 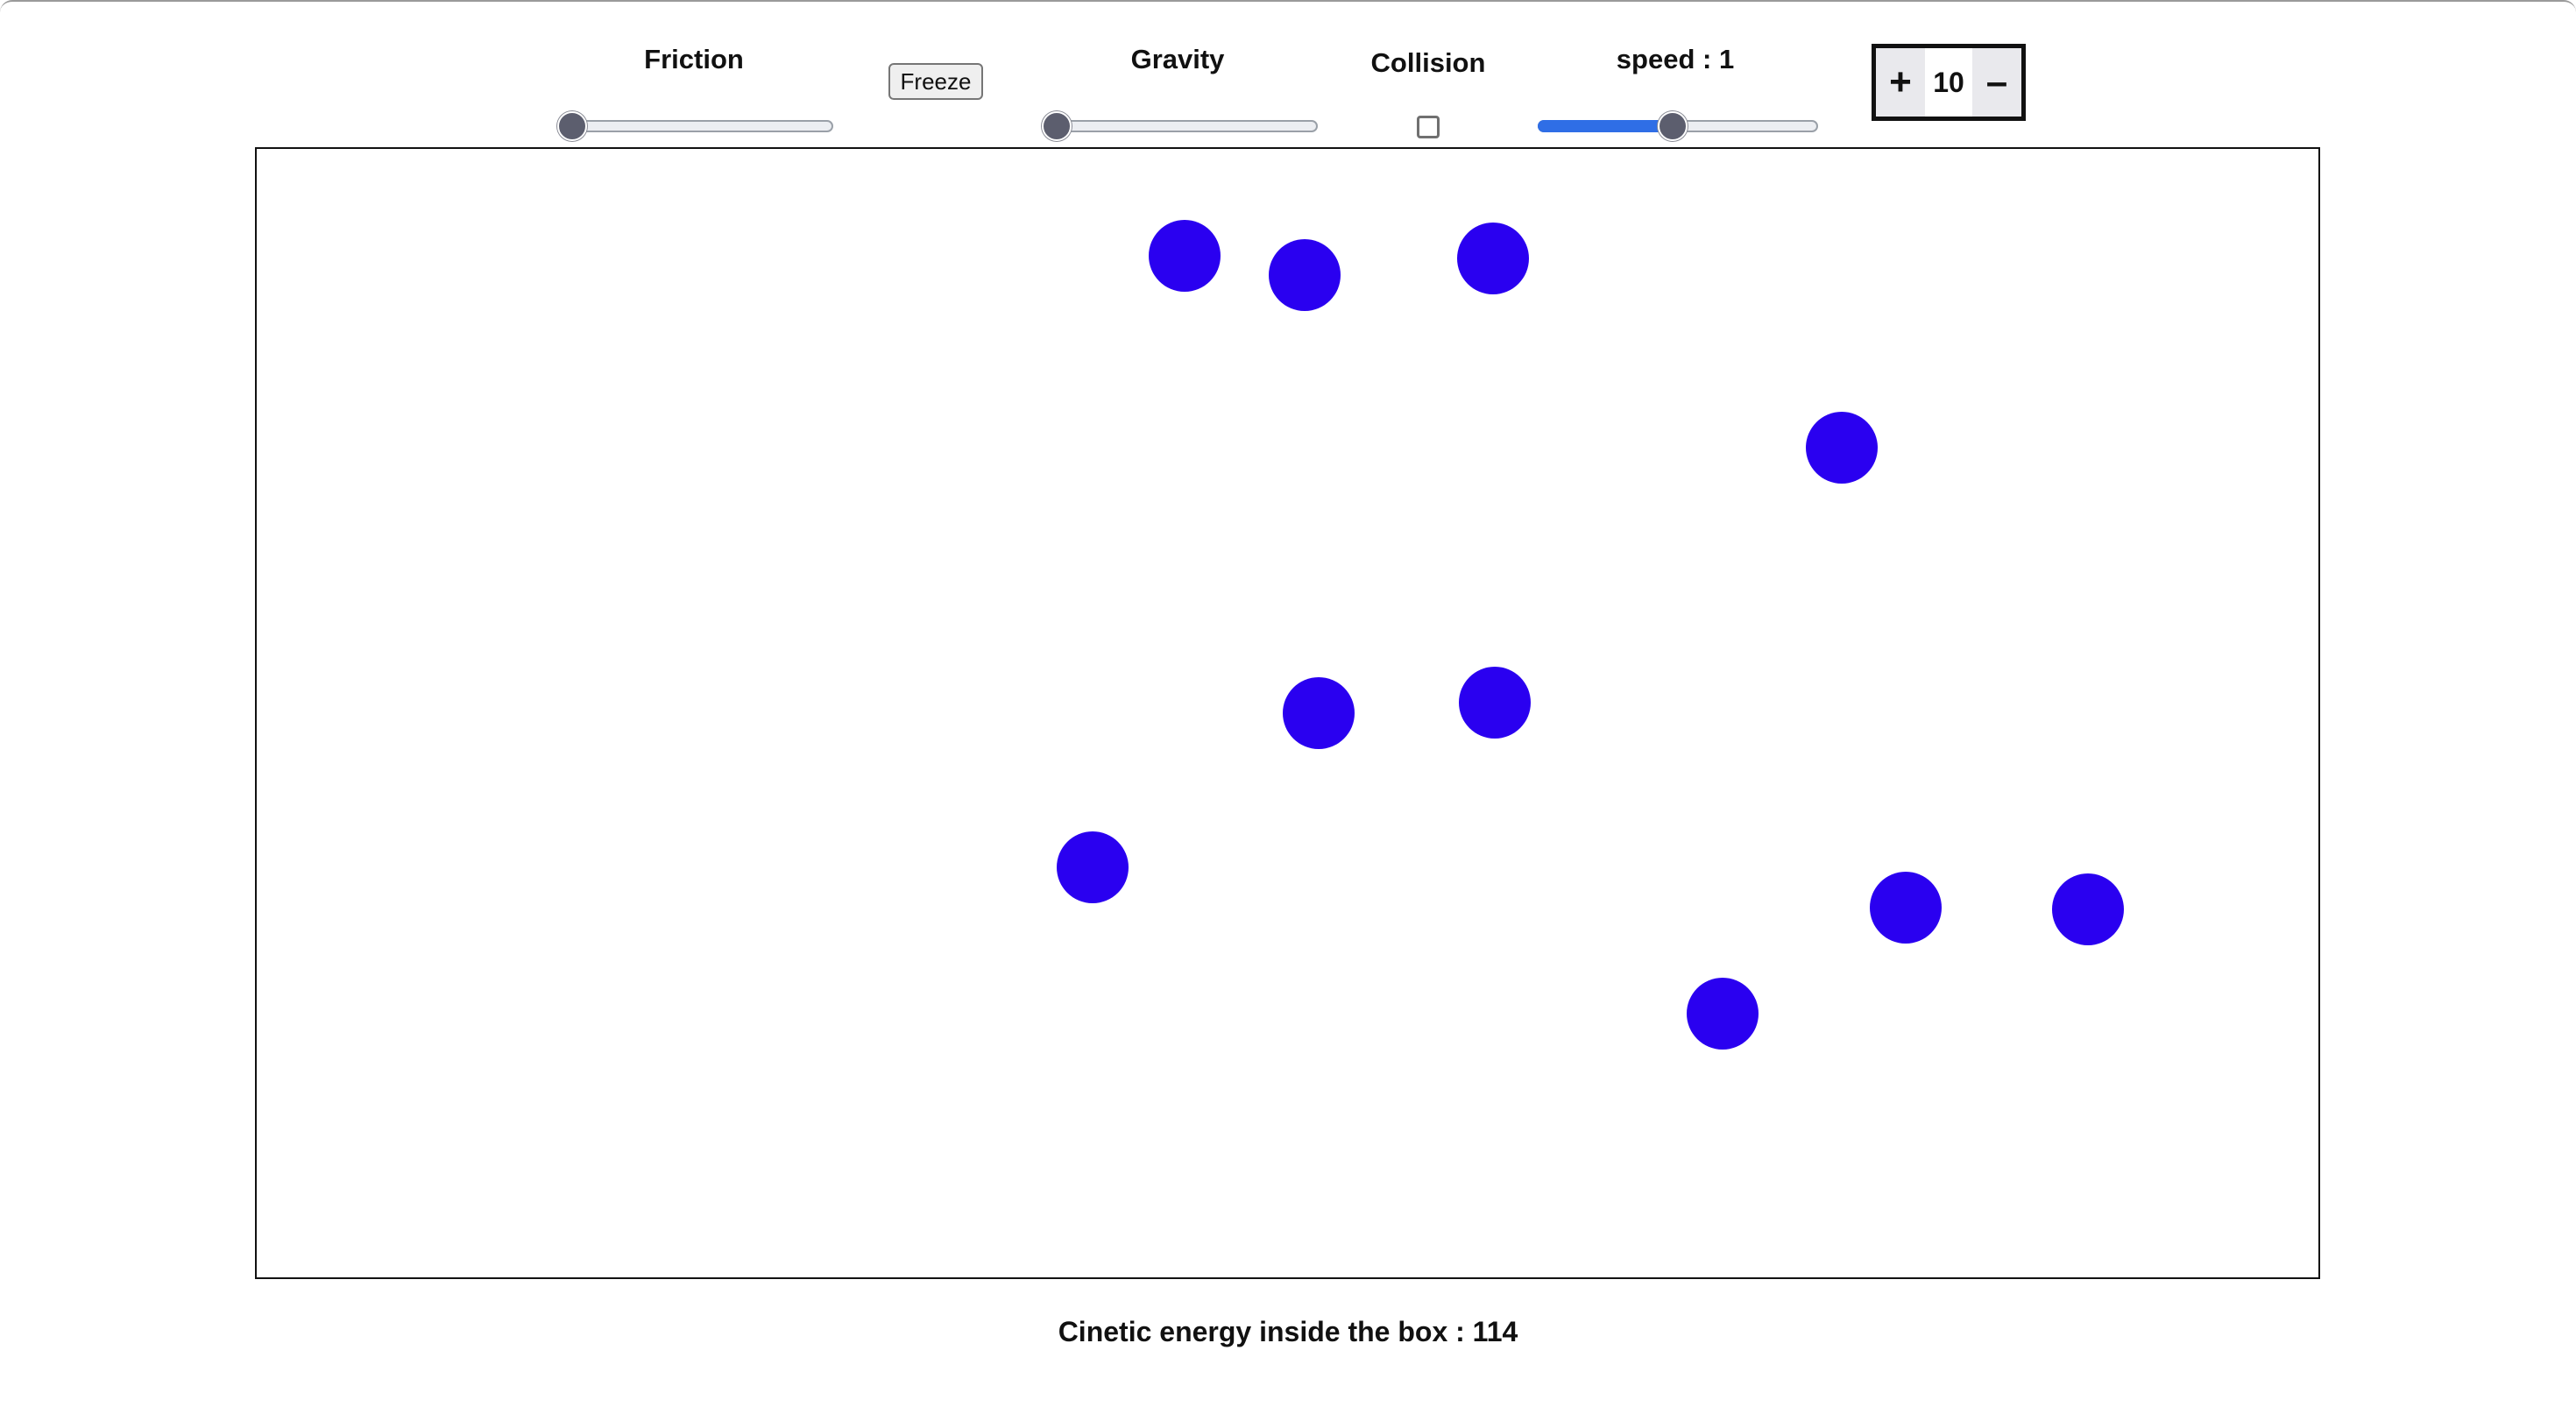 I want to click on ball-count-stepper: + 10 –, so click(x=1949, y=82).